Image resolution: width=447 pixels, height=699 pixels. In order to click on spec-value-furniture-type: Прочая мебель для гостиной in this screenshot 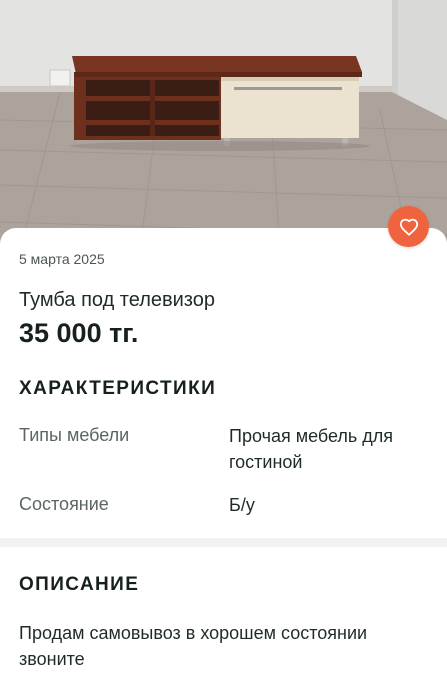, I will do `click(311, 449)`.